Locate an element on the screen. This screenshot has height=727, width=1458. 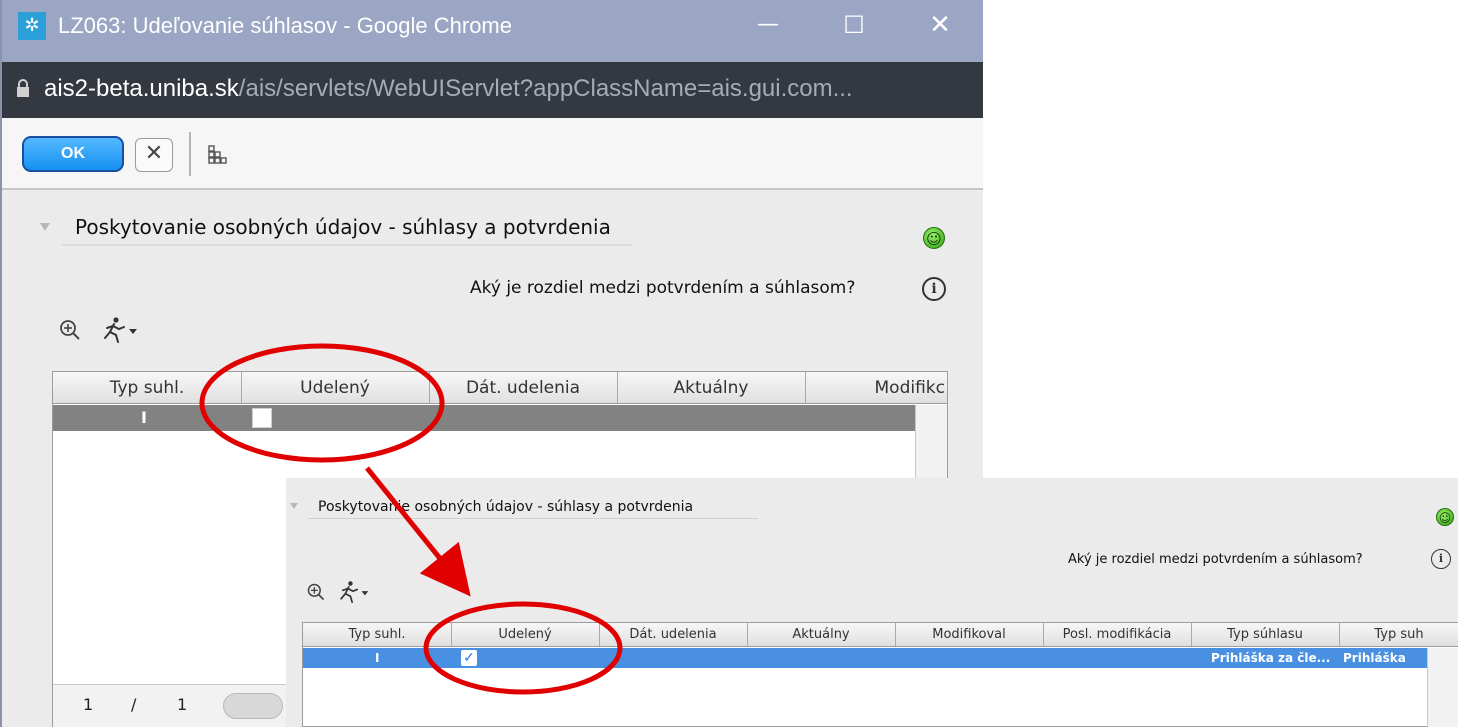
minimize-icon: — is located at coordinates (768, 25).